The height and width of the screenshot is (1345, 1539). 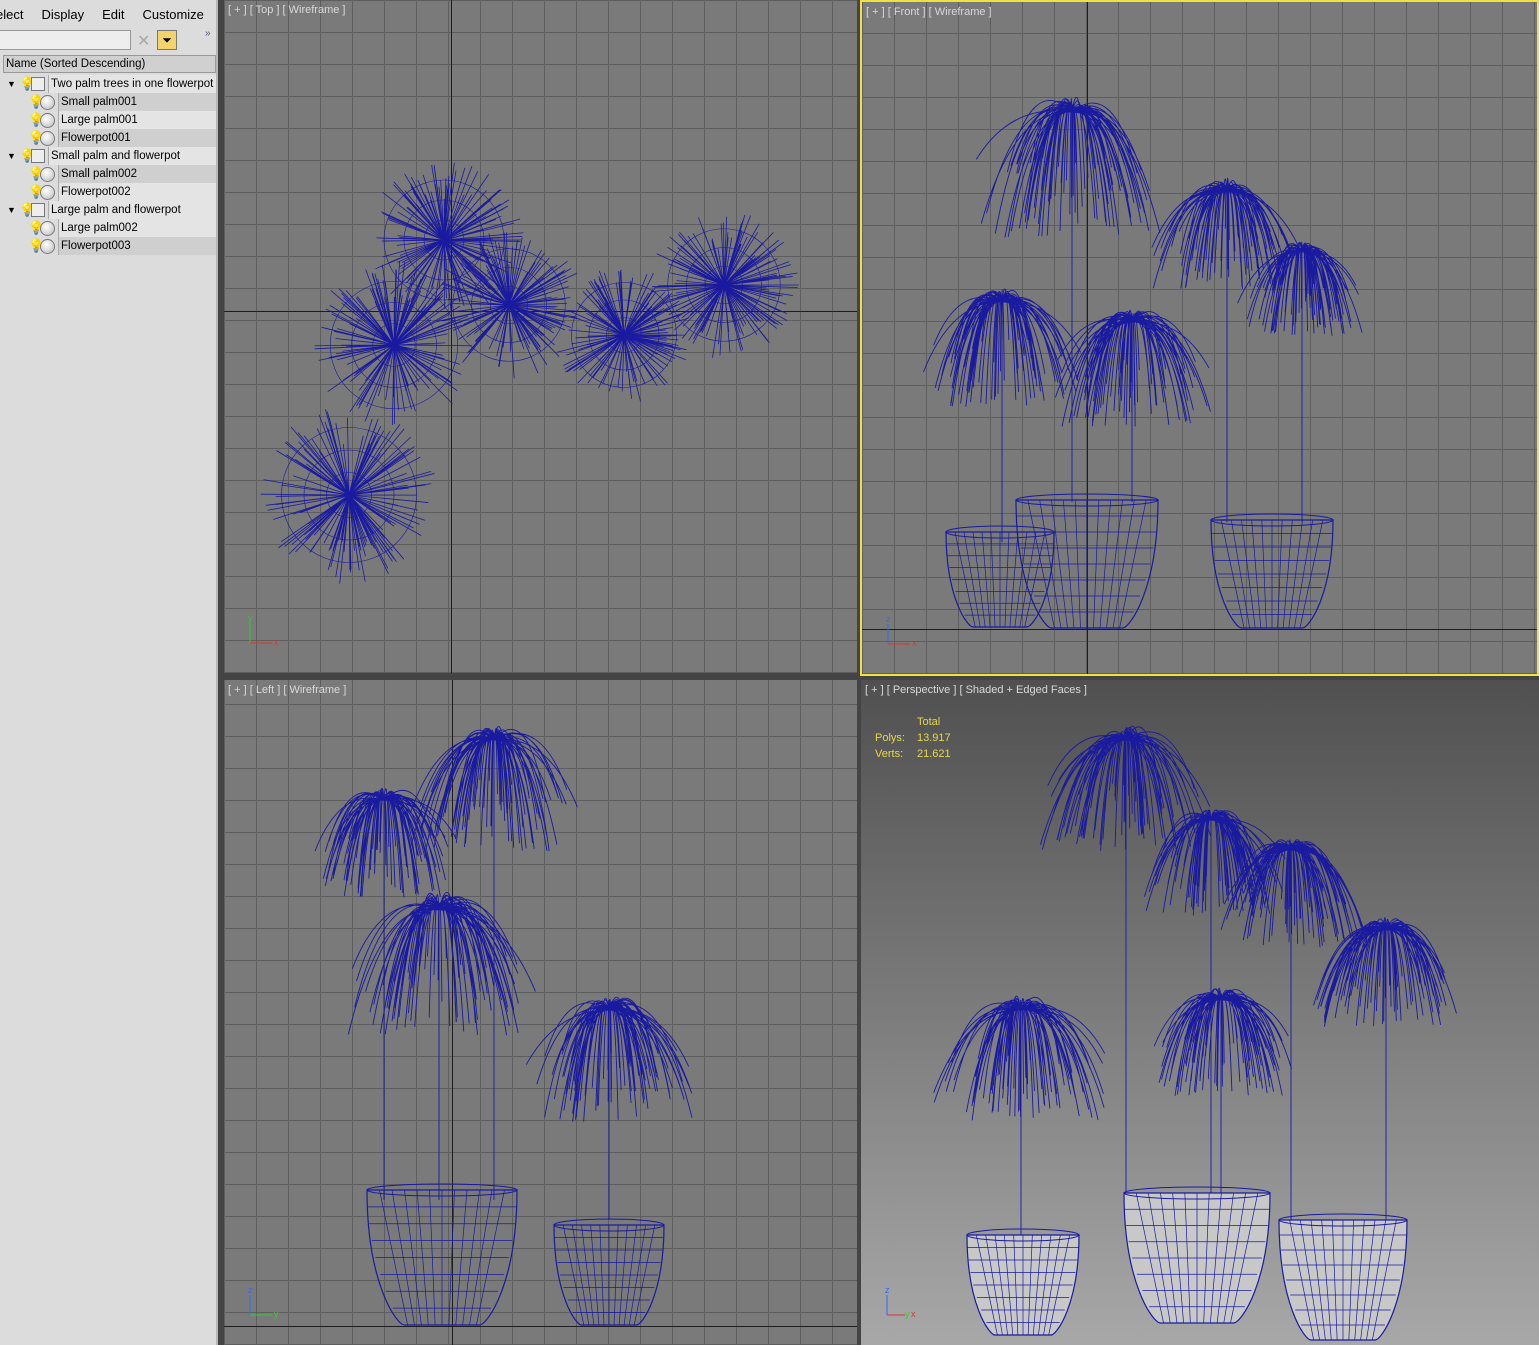 I want to click on tree-item: 💡 Flowerpot002, so click(x=108, y=192).